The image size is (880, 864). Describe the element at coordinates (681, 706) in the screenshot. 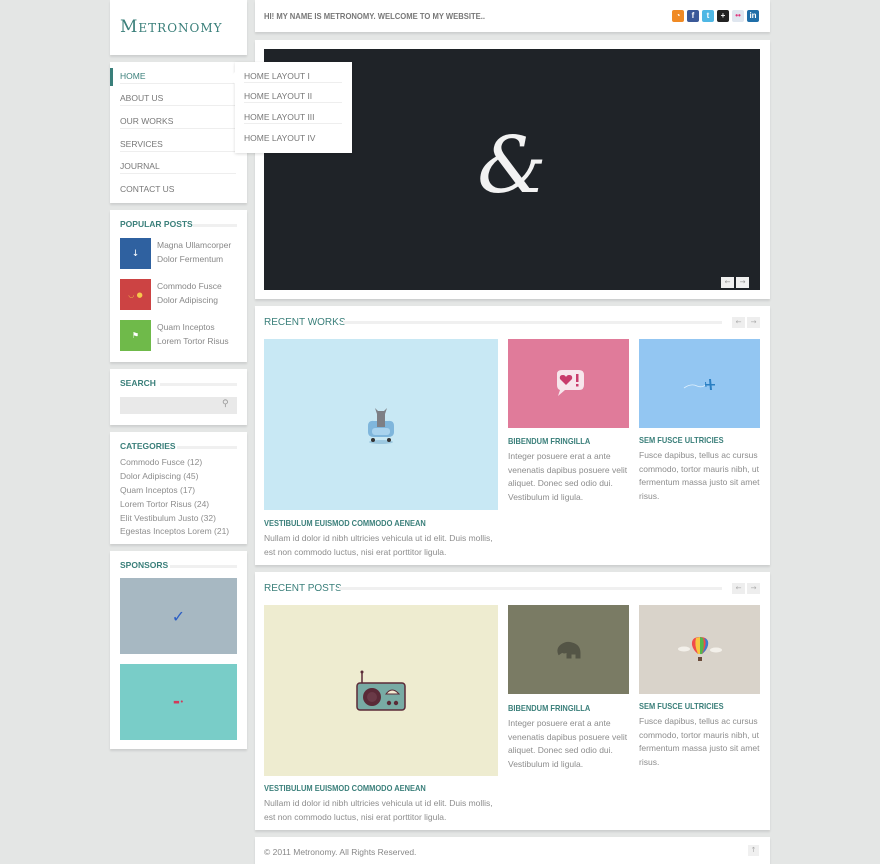

I see `post-title: Sem Fusce Ultricies` at that location.